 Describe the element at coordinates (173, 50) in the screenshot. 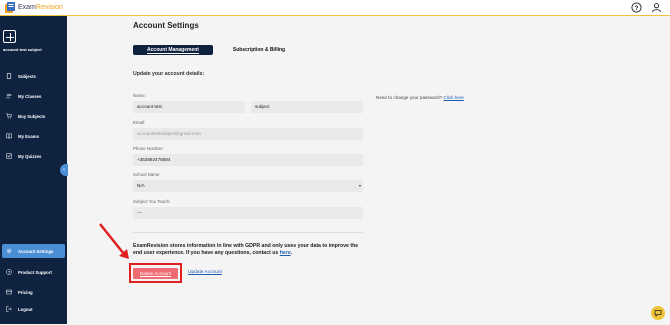

I see `tab-account-management: Account Management` at that location.